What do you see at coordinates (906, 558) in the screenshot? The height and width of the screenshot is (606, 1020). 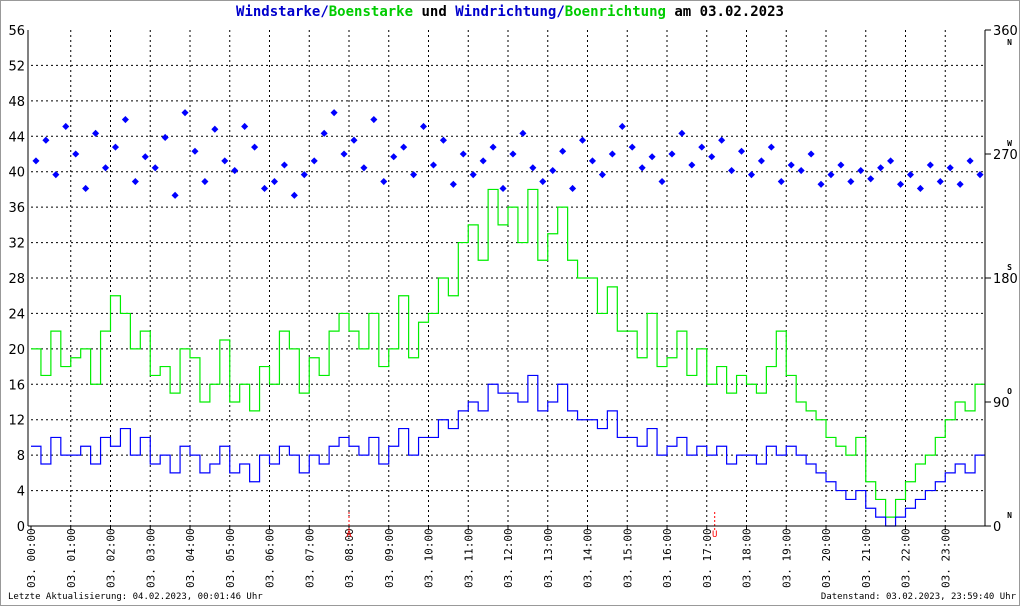 I see `x-tick-label: 03. 22:00` at bounding box center [906, 558].